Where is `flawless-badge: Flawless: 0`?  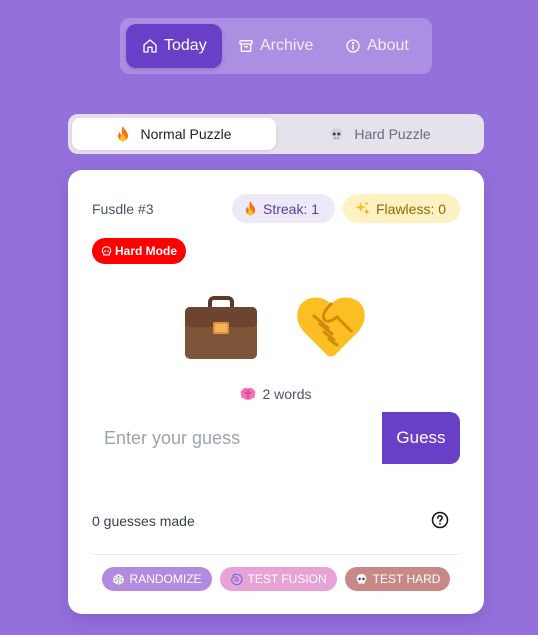
flawless-badge: Flawless: 0 is located at coordinates (401, 208).